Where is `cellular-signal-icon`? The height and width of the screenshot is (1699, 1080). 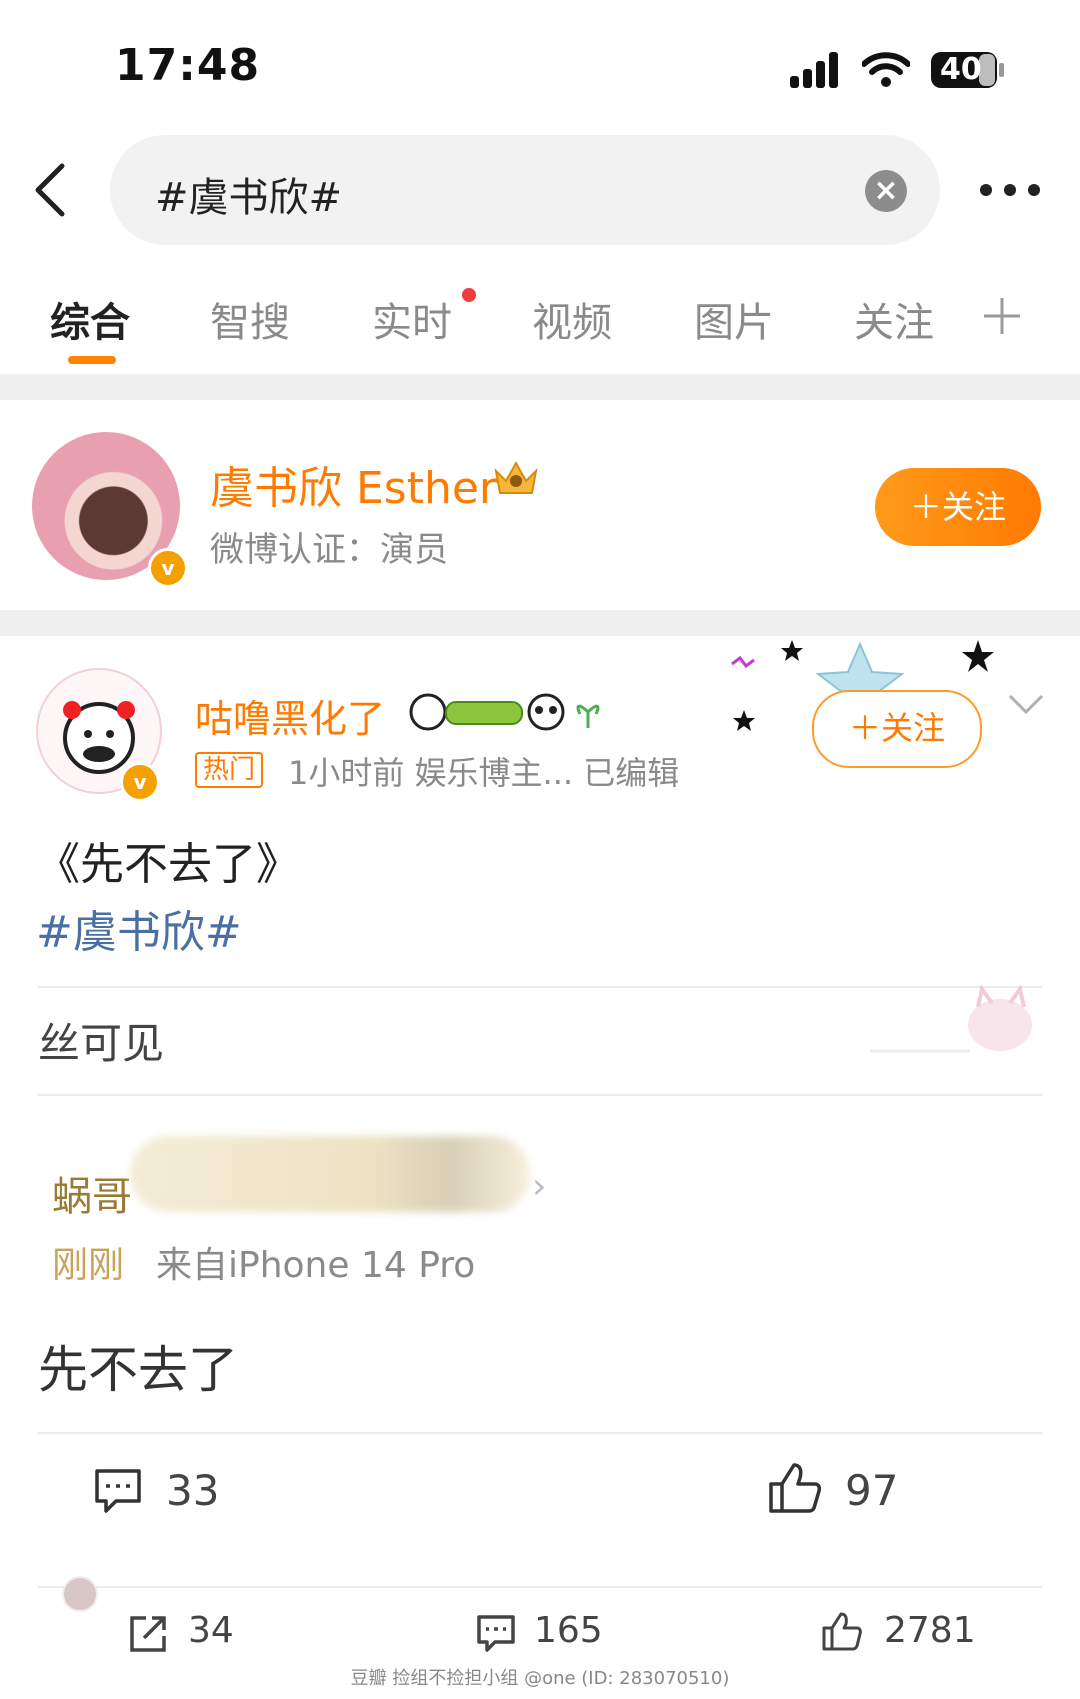
cellular-signal-icon is located at coordinates (814, 70).